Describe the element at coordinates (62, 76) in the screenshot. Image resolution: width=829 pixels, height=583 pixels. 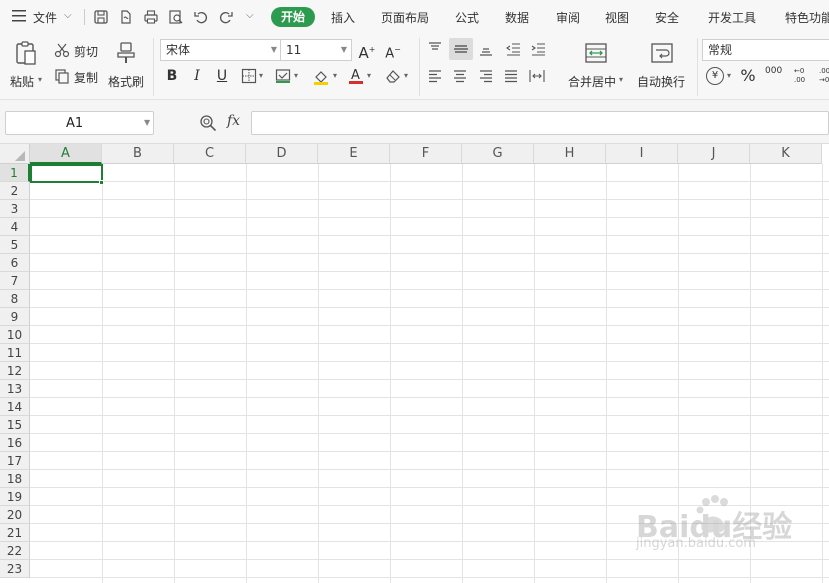
I see `copy-icon` at that location.